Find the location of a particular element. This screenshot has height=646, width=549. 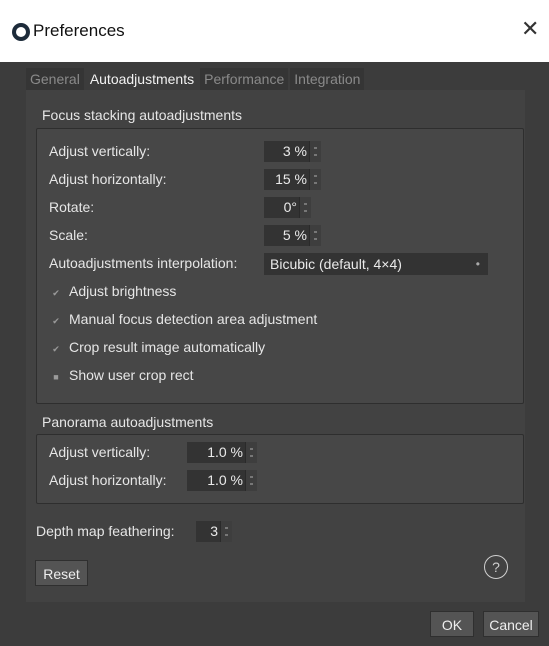

show-crop-rect-label: Show user crop rect is located at coordinates (131, 375).